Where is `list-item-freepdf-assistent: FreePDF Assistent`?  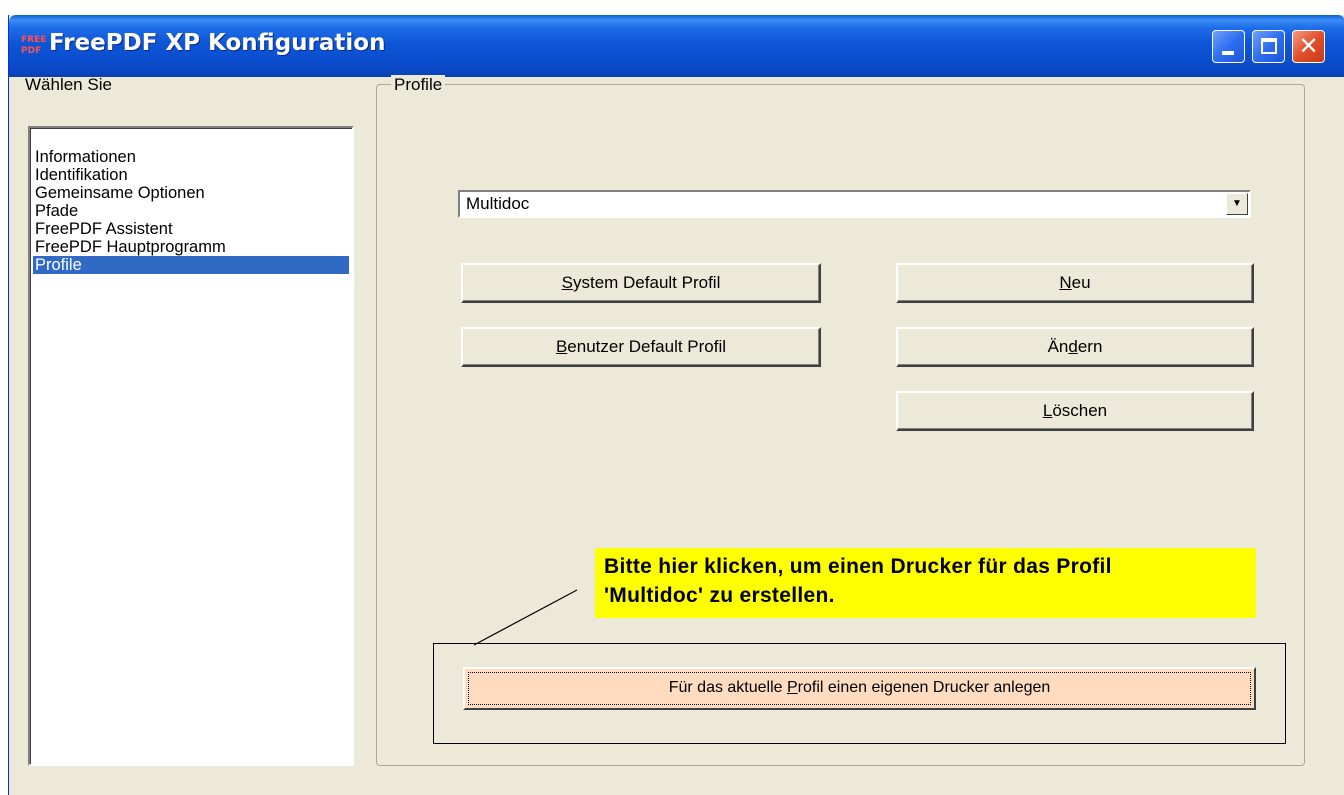 list-item-freepdf-assistent: FreePDF Assistent is located at coordinates (191, 229).